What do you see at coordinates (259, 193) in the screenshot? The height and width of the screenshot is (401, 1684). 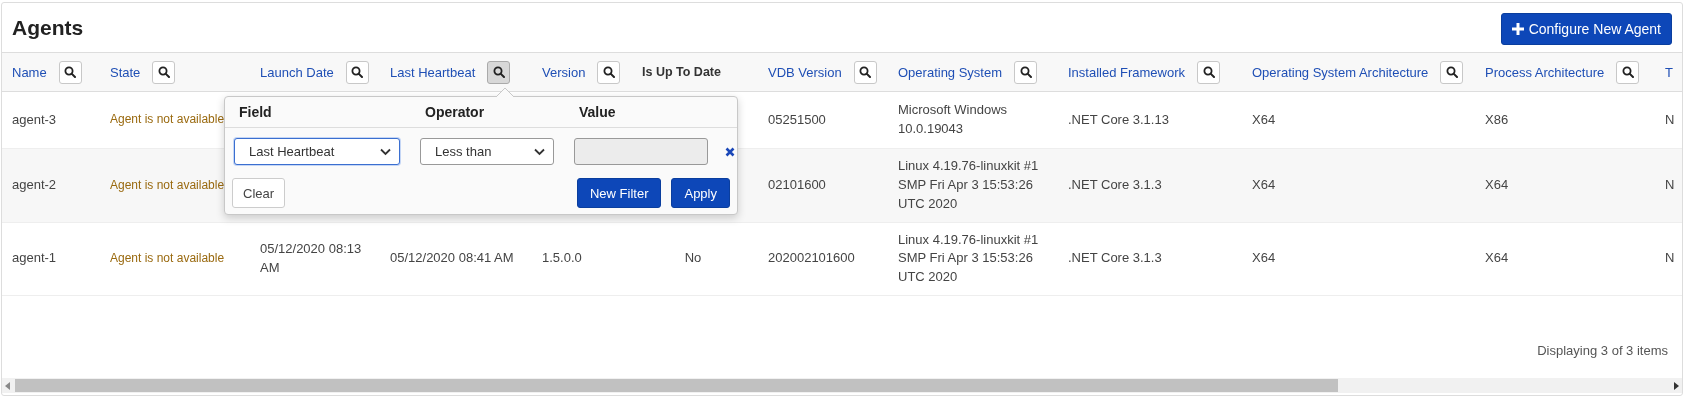 I see `clear-button: Clear` at bounding box center [259, 193].